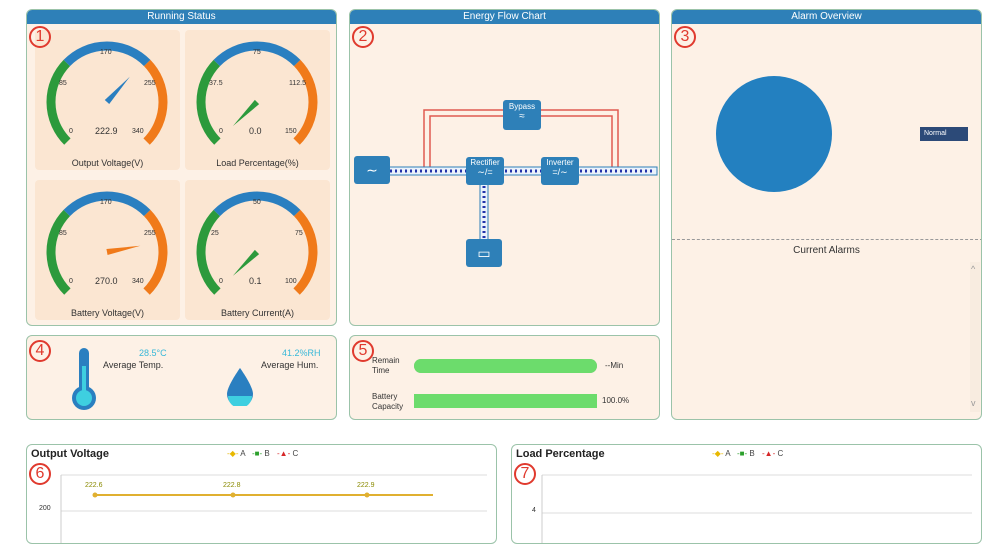 This screenshot has height=544, width=989. Describe the element at coordinates (84, 379) in the screenshot. I see `thermometer-icon` at that location.